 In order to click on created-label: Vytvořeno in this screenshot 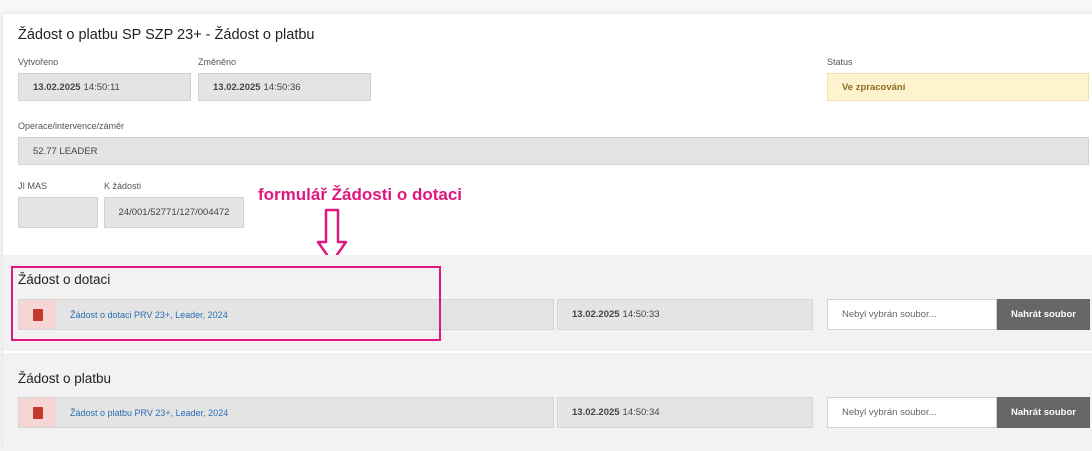, I will do `click(38, 62)`.